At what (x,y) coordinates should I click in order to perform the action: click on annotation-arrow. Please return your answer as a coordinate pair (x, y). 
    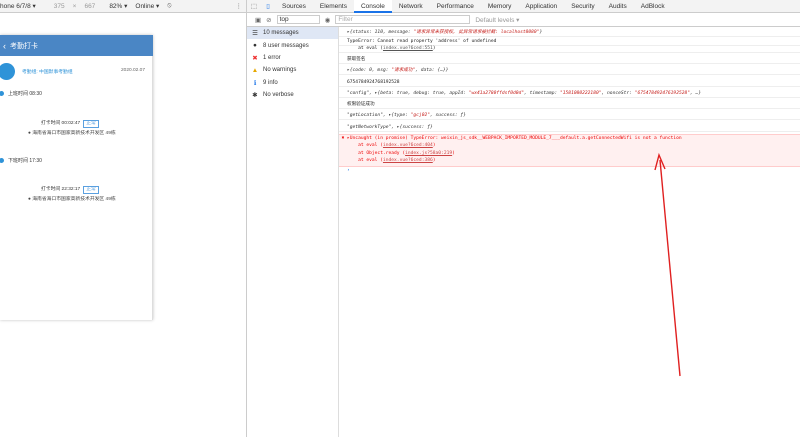
    Looking at the image, I should click on (667, 264).